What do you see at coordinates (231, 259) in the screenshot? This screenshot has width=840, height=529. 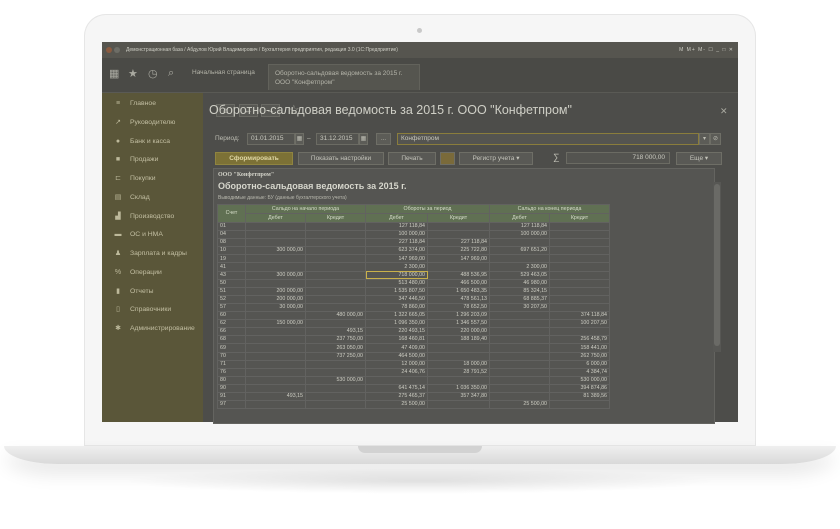 I see `account-cell: 19` at bounding box center [231, 259].